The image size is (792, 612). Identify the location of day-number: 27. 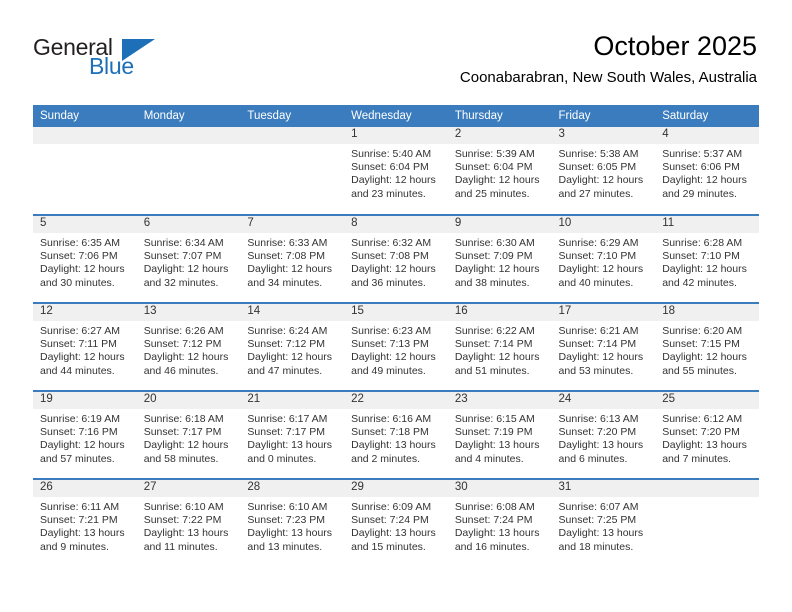
(188, 488).